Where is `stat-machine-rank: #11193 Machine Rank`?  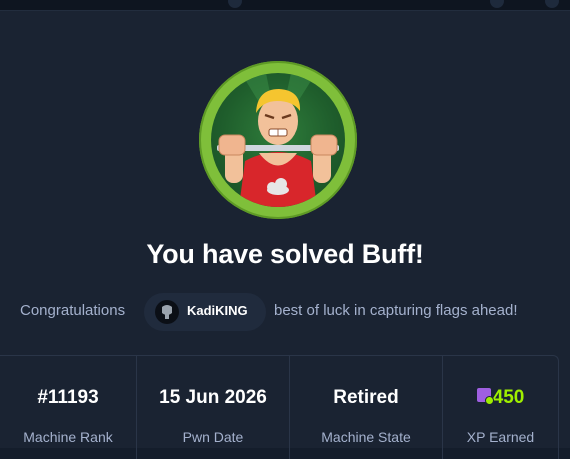
stat-machine-rank: #11193 Machine Rank is located at coordinates (68, 407).